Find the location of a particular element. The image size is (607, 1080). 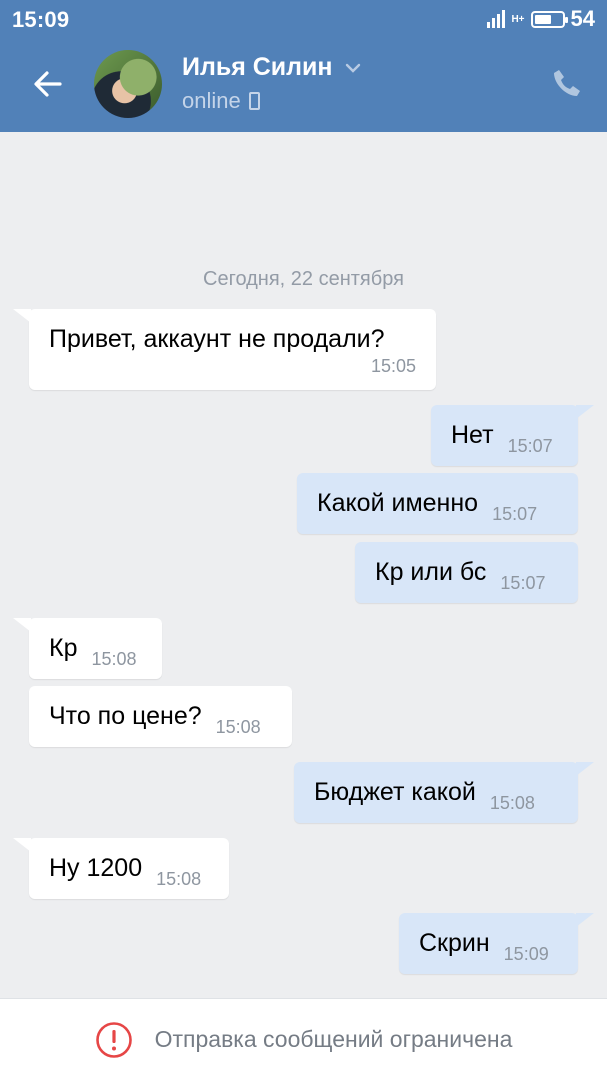

message-bubble-outgoing: Какой именно 15:07 is located at coordinates (437, 503).